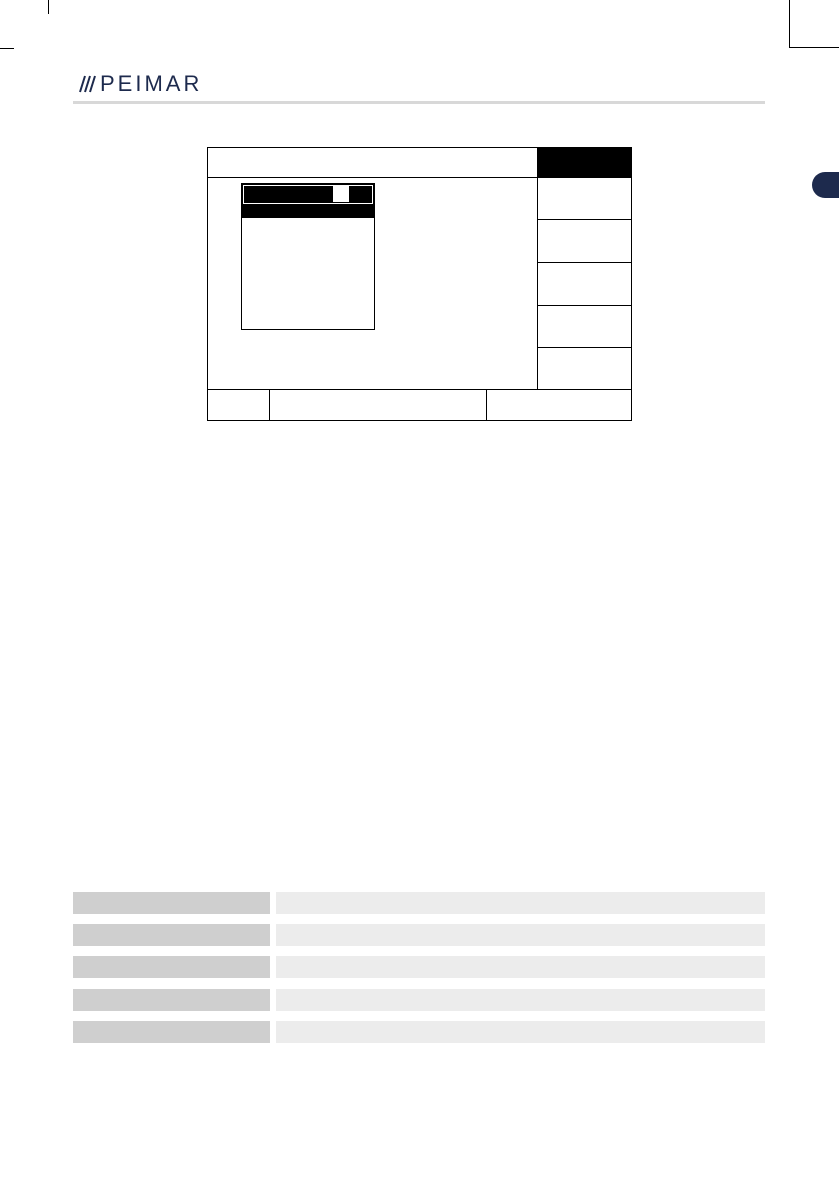 The height and width of the screenshot is (1191, 839). What do you see at coordinates (48, 7) in the screenshot?
I see `crop-mark-top-left-vertical` at bounding box center [48, 7].